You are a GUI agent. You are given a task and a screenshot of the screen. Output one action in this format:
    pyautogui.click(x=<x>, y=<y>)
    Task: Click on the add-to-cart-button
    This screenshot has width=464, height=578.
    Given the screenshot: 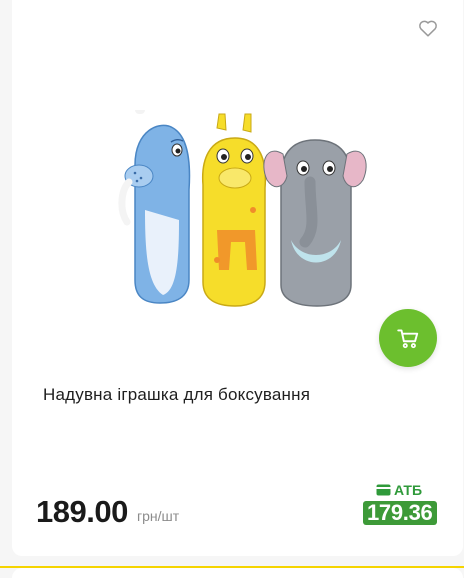 What is the action you would take?
    pyautogui.click(x=408, y=338)
    